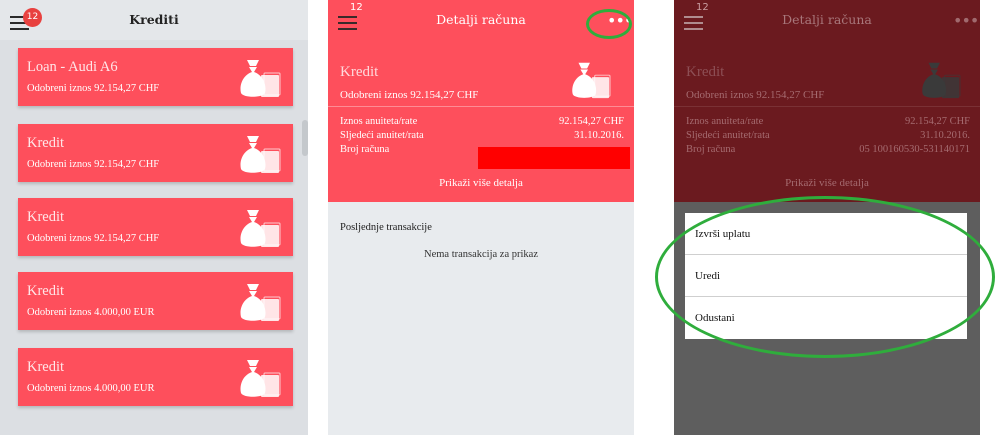  I want to click on more-dots-icon: •••, so click(966, 20).